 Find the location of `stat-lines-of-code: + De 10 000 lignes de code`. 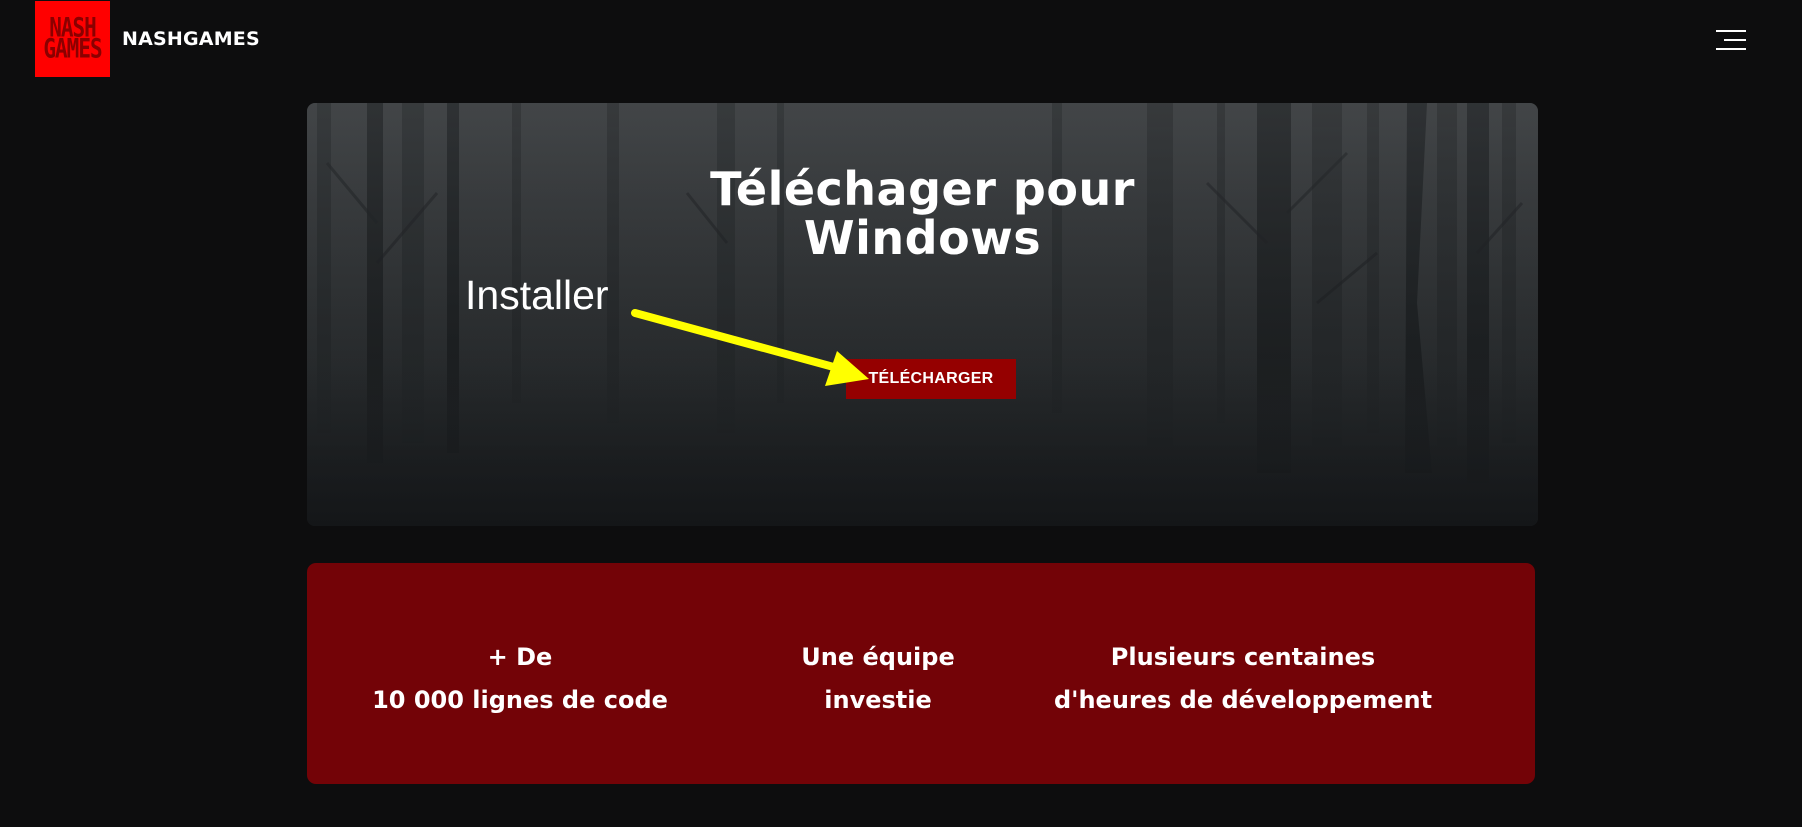

stat-lines-of-code: + De 10 000 lignes de code is located at coordinates (520, 679).